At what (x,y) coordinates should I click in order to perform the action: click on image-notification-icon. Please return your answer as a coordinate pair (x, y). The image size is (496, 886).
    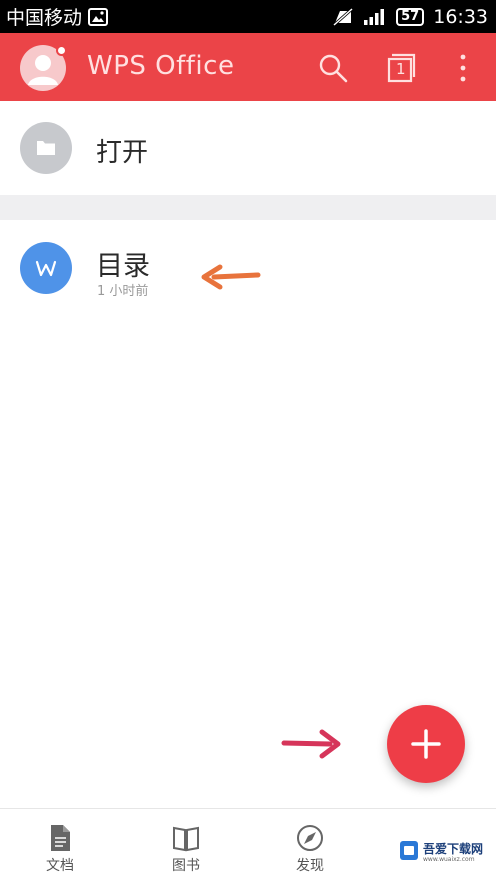
    Looking at the image, I should click on (98, 16).